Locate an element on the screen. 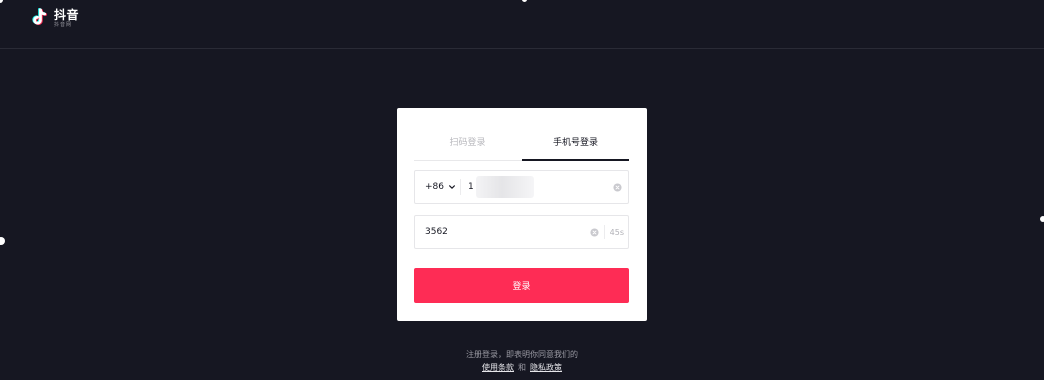 Image resolution: width=1044 pixels, height=380 pixels. clear-code-icon is located at coordinates (594, 232).